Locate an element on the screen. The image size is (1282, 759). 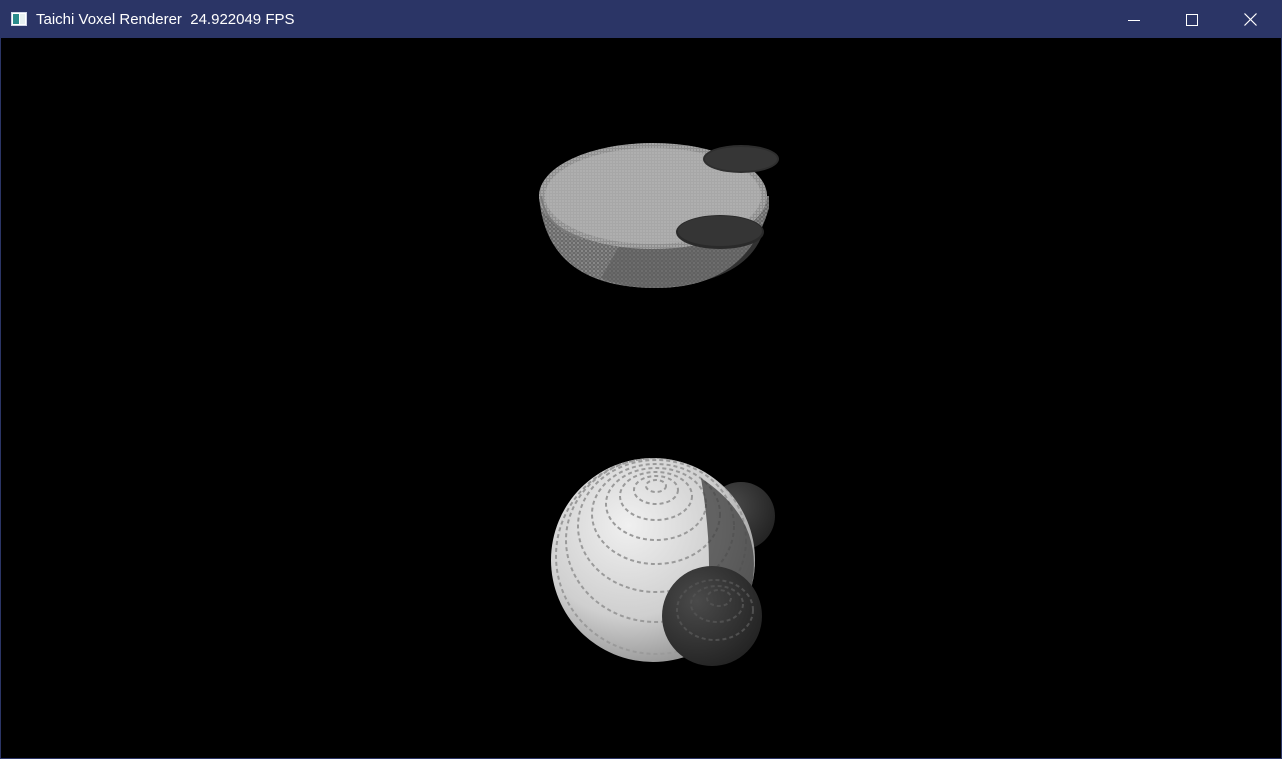
close-icon is located at coordinates (1250, 19).